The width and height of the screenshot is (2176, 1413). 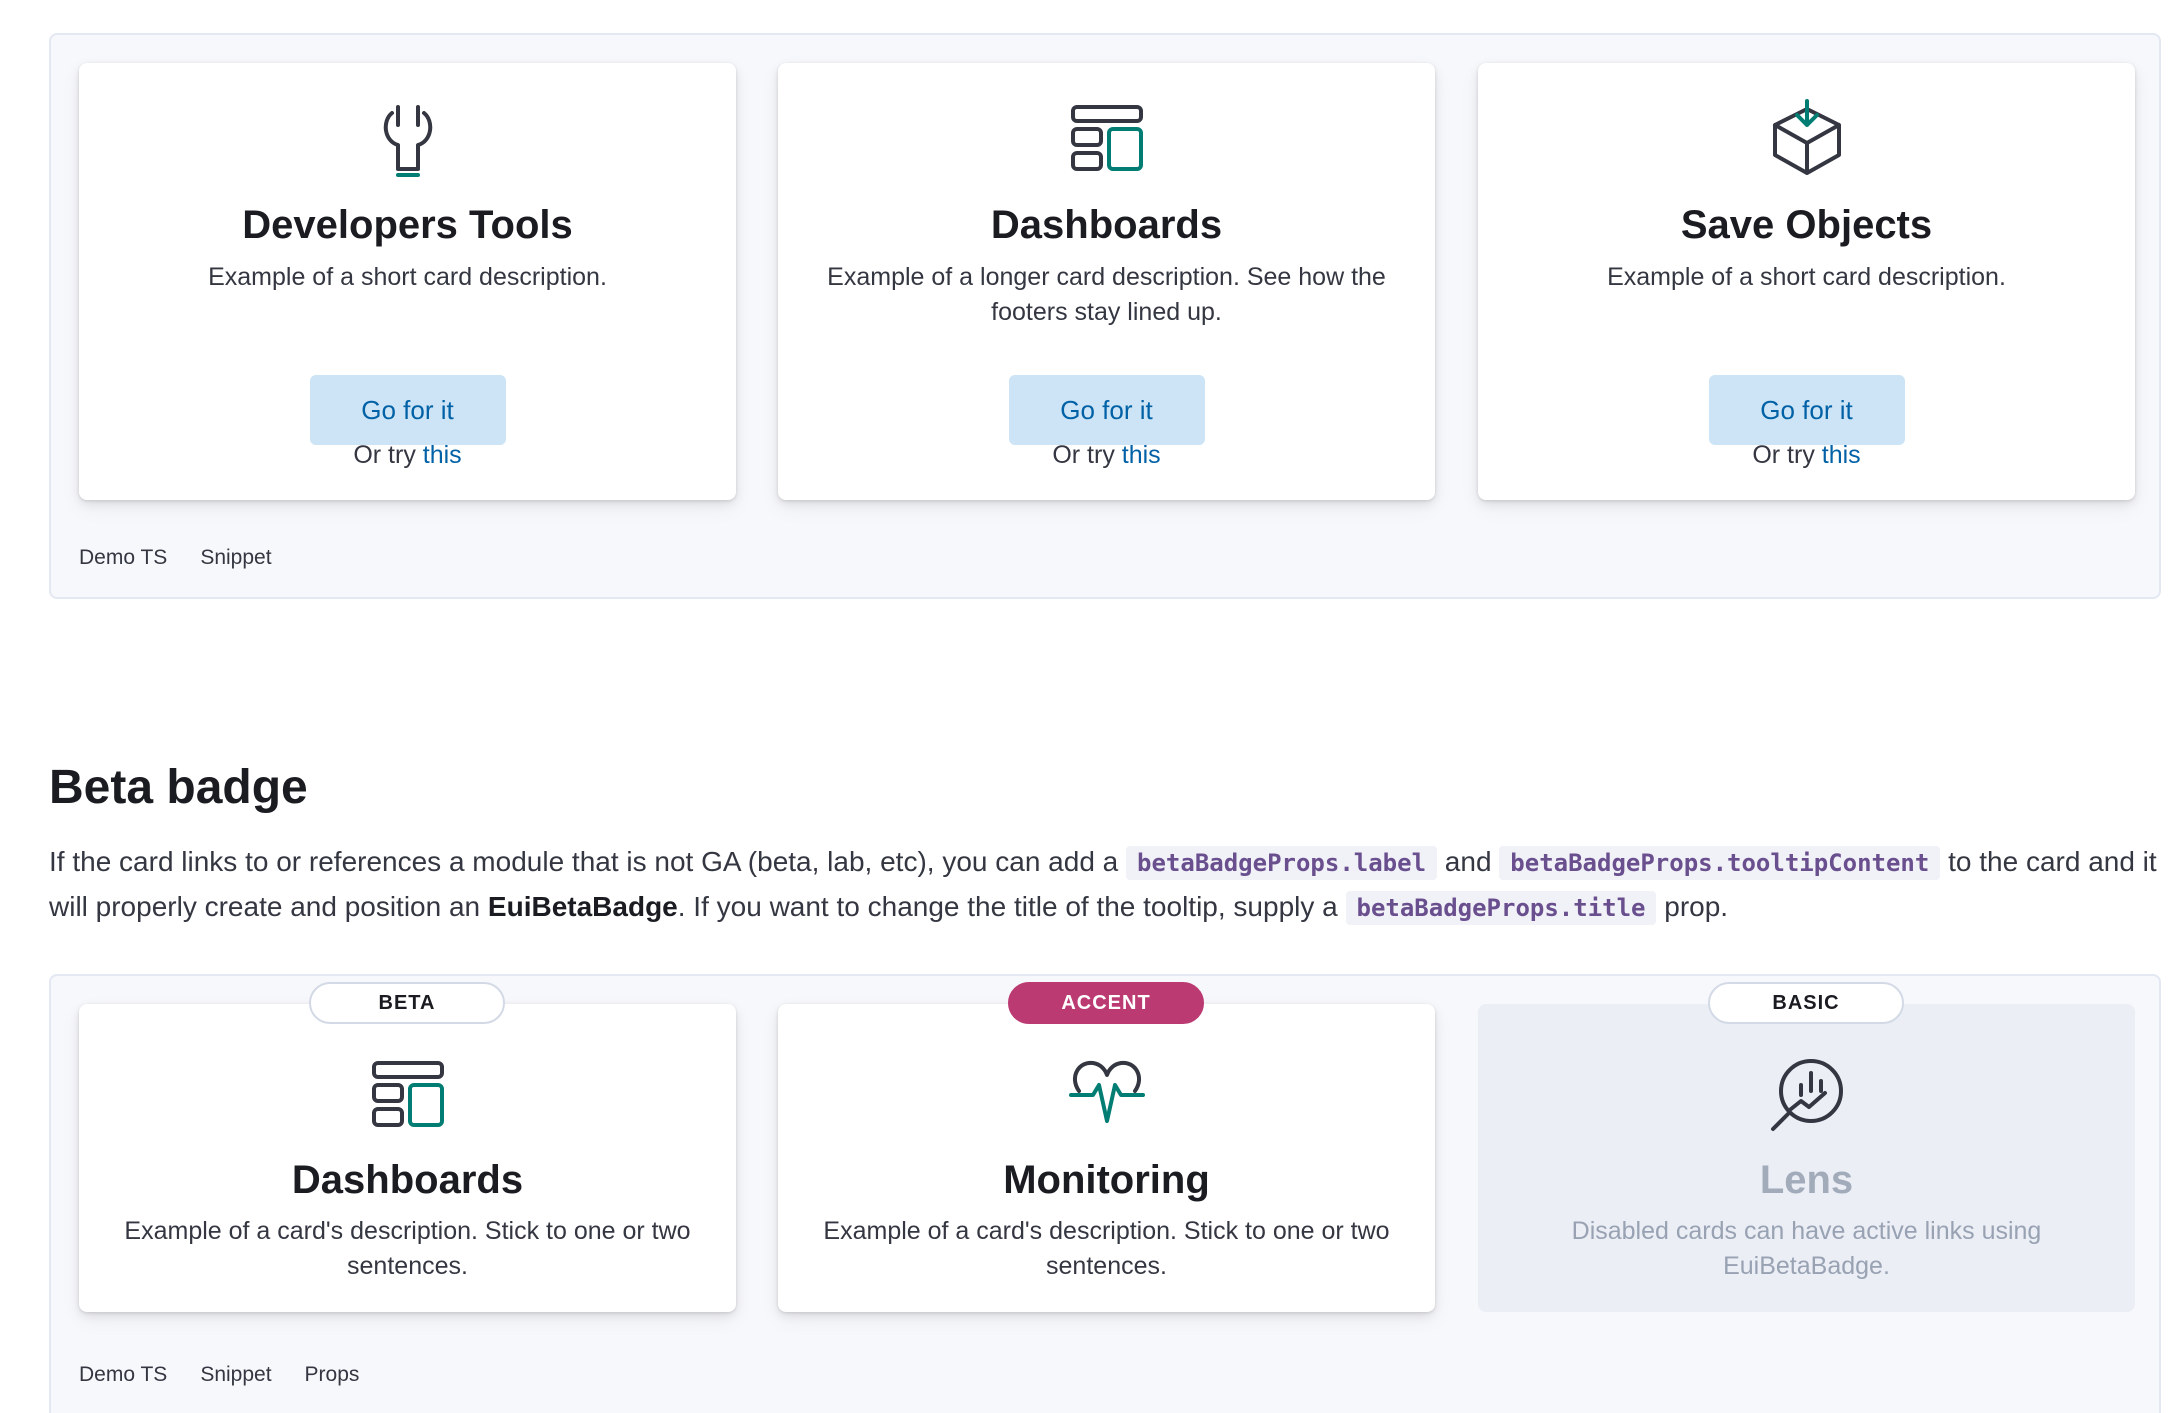 I want to click on tab-props: Props, so click(x=332, y=1375).